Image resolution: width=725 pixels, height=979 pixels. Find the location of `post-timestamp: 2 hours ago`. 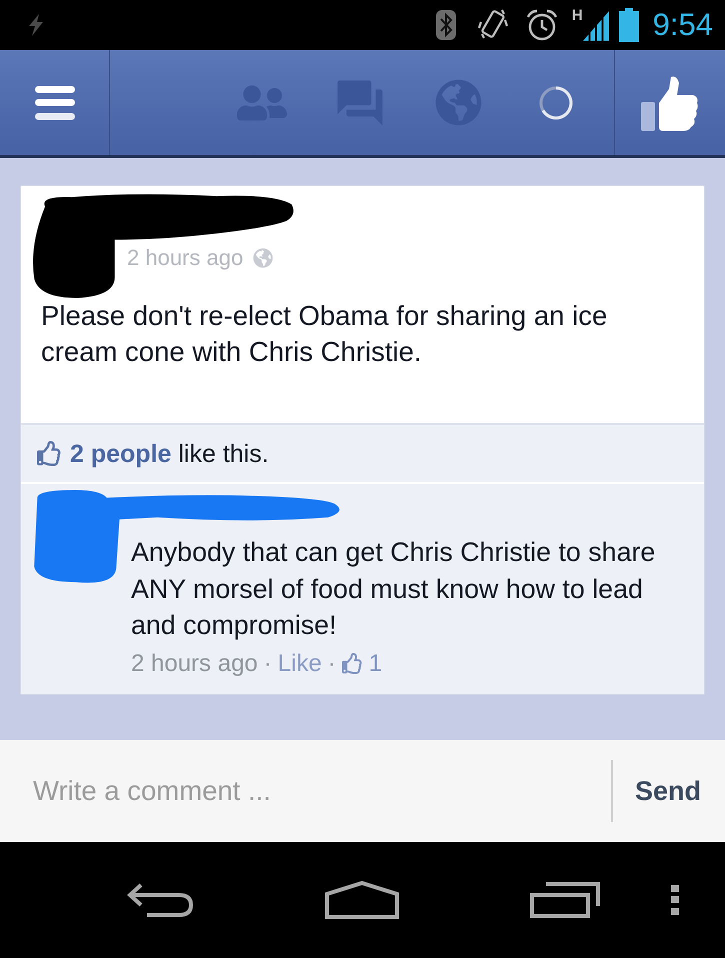

post-timestamp: 2 hours ago is located at coordinates (185, 258).